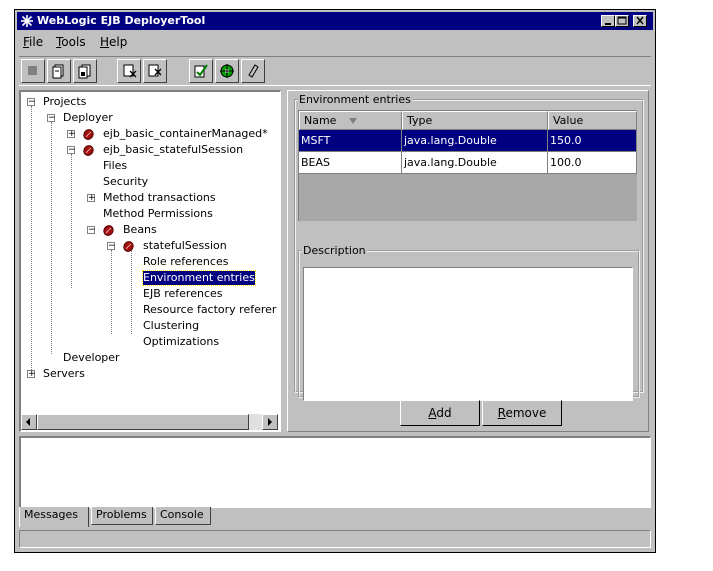 This screenshot has height=571, width=713. I want to click on tree-node-files: Files, so click(115, 166).